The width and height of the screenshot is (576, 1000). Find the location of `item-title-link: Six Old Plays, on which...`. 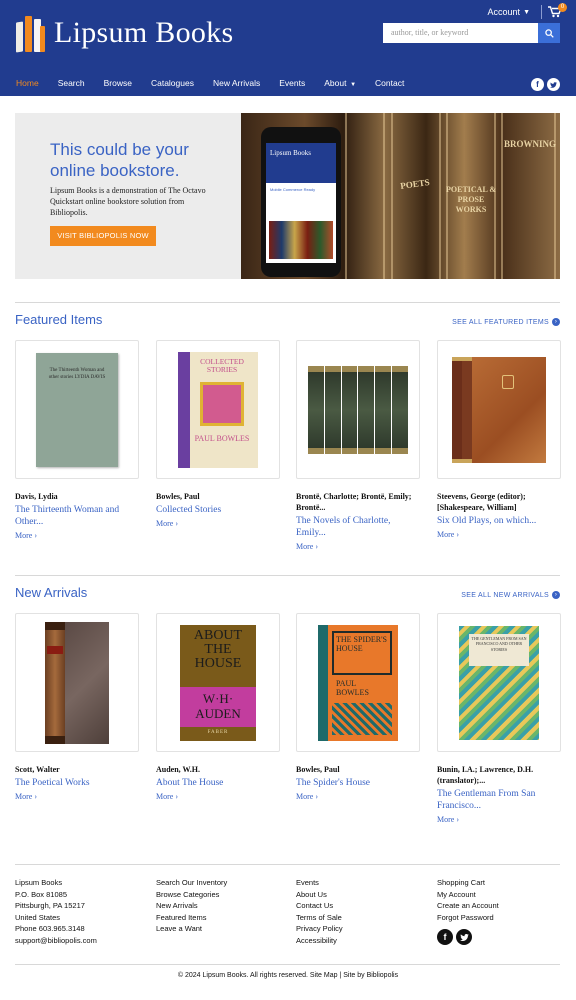

item-title-link: Six Old Plays, on which... is located at coordinates (499, 521).